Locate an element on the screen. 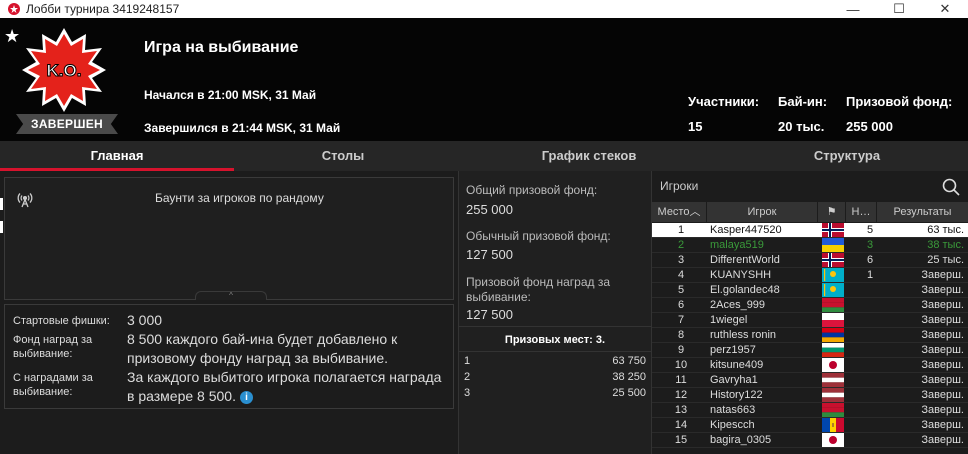 The image size is (968, 454). paid-places-header: Призовых мест: 3. is located at coordinates (555, 339).